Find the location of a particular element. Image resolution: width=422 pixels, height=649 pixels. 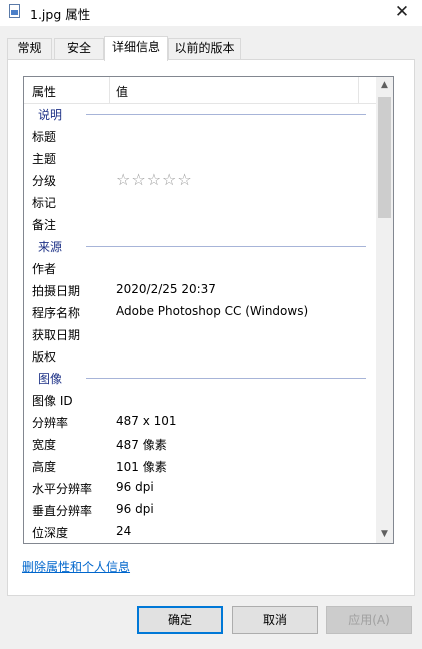

property-row: 分辨率 487 x 101 is located at coordinates (200, 422).